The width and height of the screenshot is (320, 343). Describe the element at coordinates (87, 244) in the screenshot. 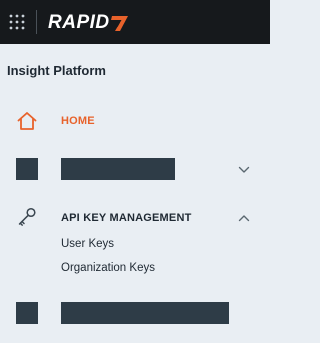

I see `sub-item-user-keys: User Keys` at that location.